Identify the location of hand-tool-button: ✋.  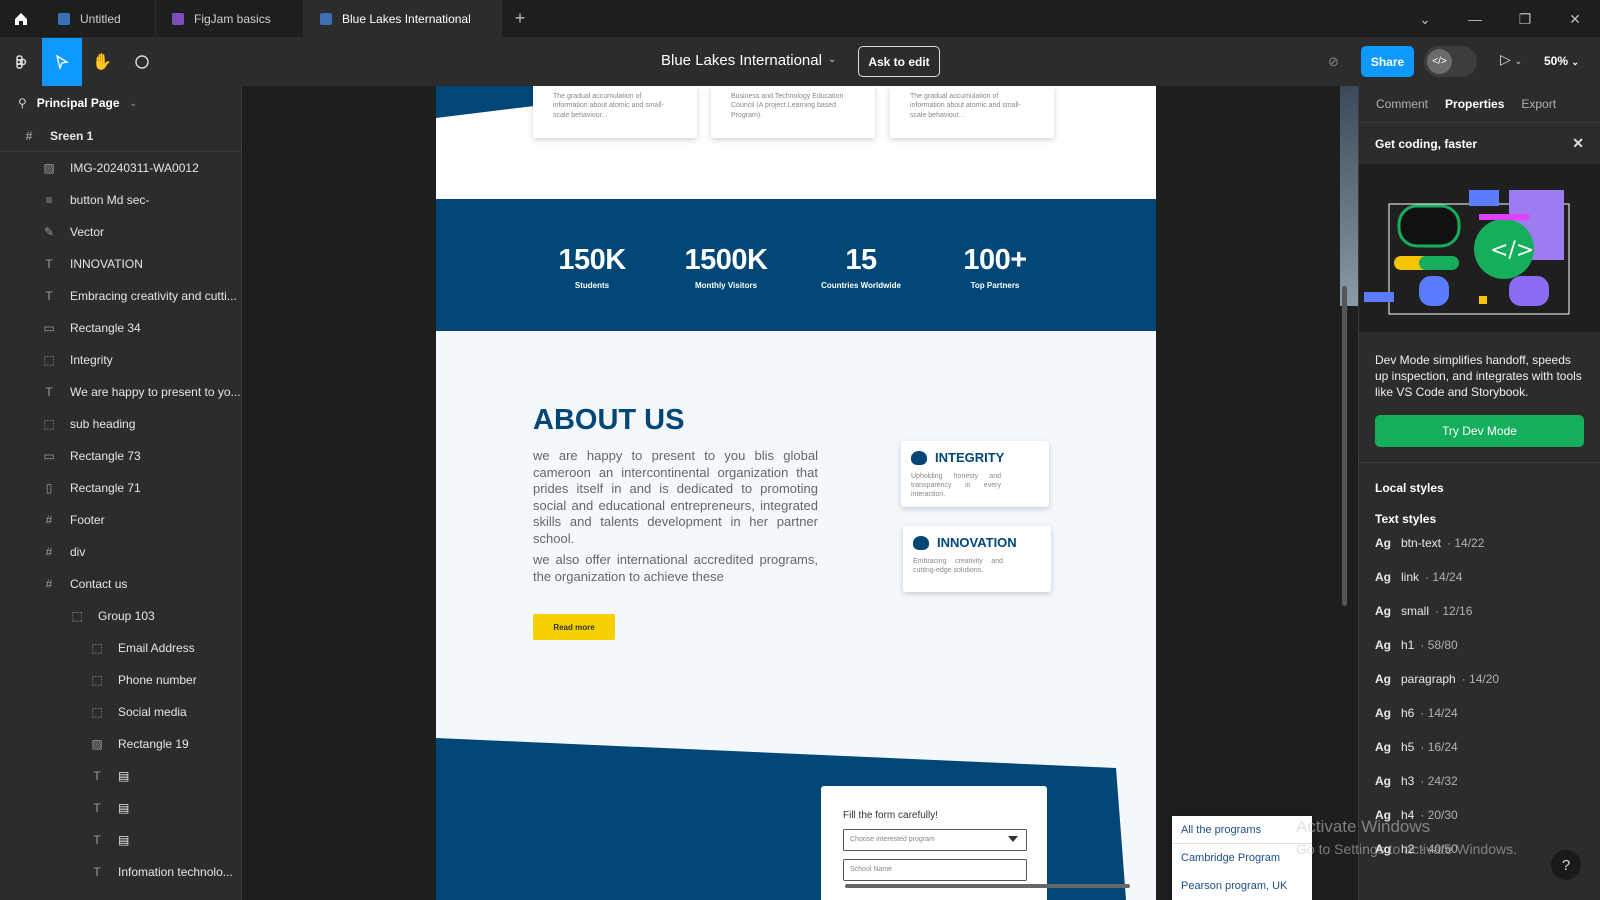
(102, 62).